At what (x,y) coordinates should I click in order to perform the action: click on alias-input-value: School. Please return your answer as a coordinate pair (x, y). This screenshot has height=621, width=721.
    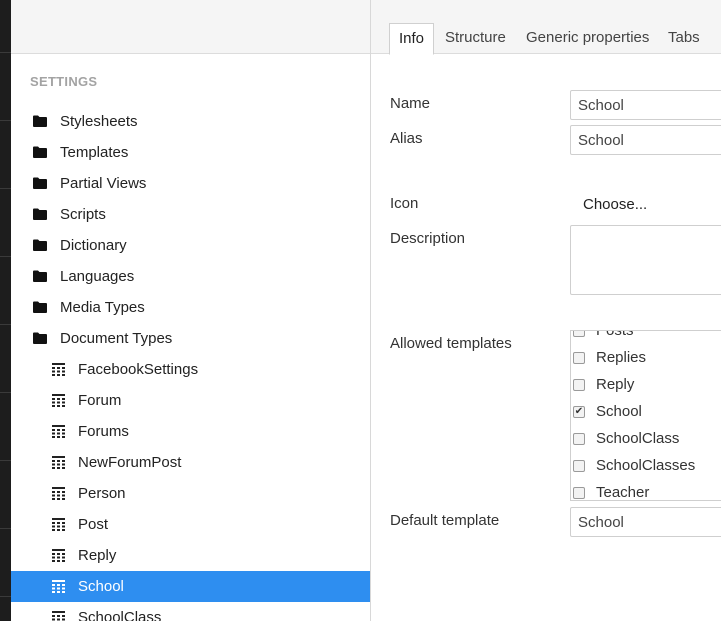
    Looking at the image, I should click on (601, 140).